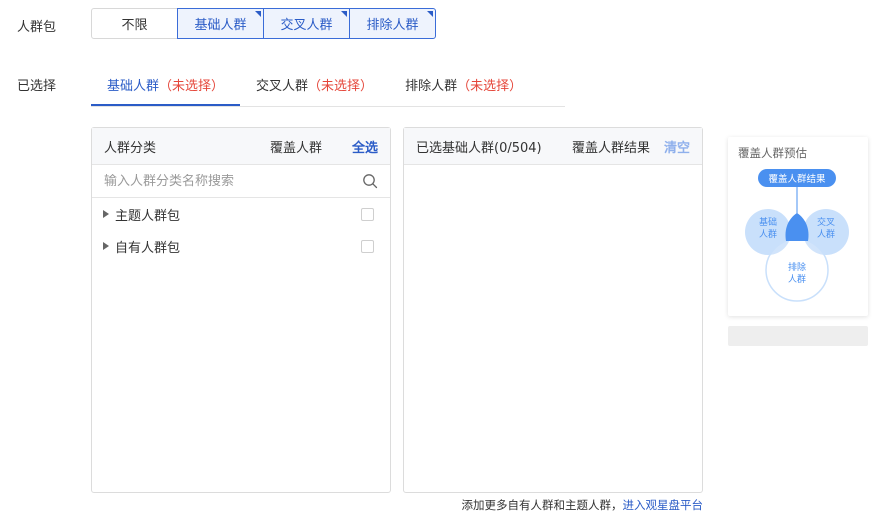  I want to click on tab-label: 交叉人群, so click(282, 86).